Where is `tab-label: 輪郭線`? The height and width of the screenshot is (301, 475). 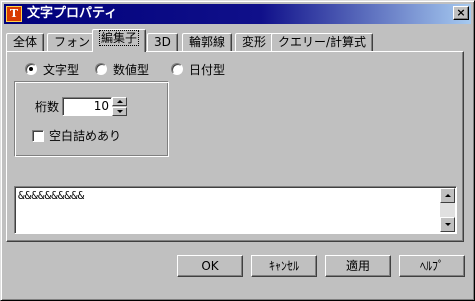
tab-label: 輪郭線 is located at coordinates (207, 42).